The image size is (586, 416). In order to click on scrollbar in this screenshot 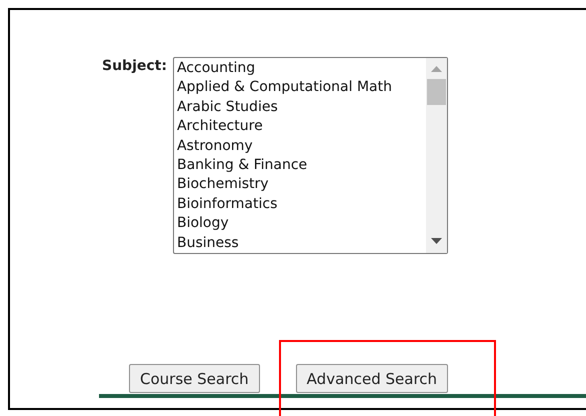, I will do `click(436, 155)`.